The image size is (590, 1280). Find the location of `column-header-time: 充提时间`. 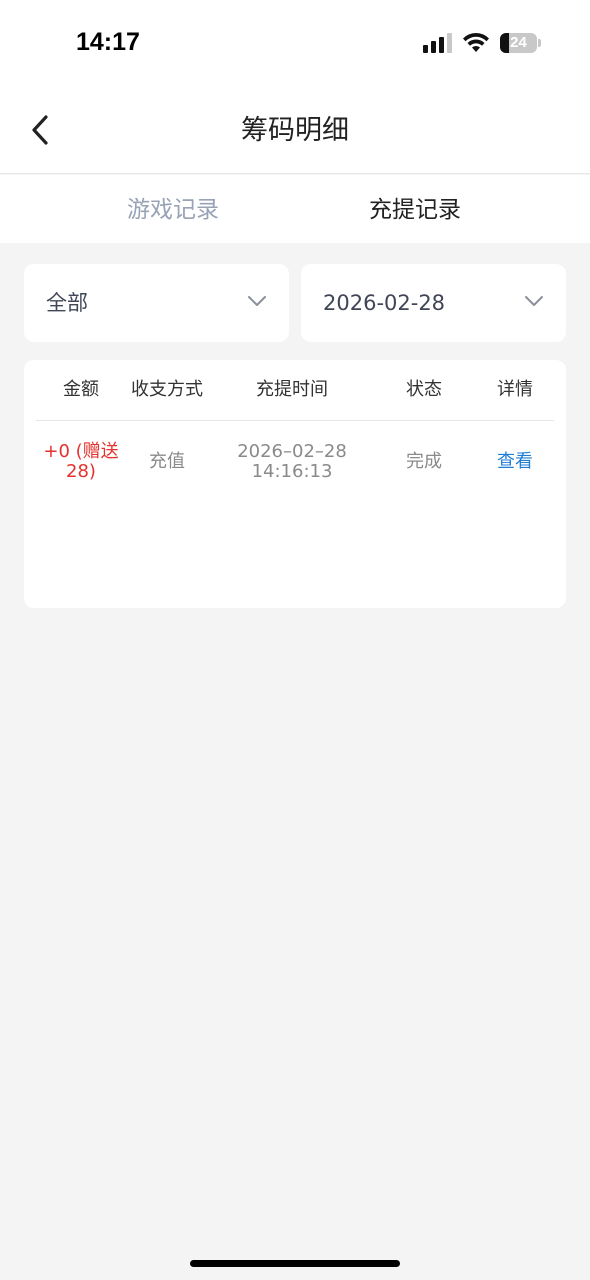

column-header-time: 充提时间 is located at coordinates (292, 389).